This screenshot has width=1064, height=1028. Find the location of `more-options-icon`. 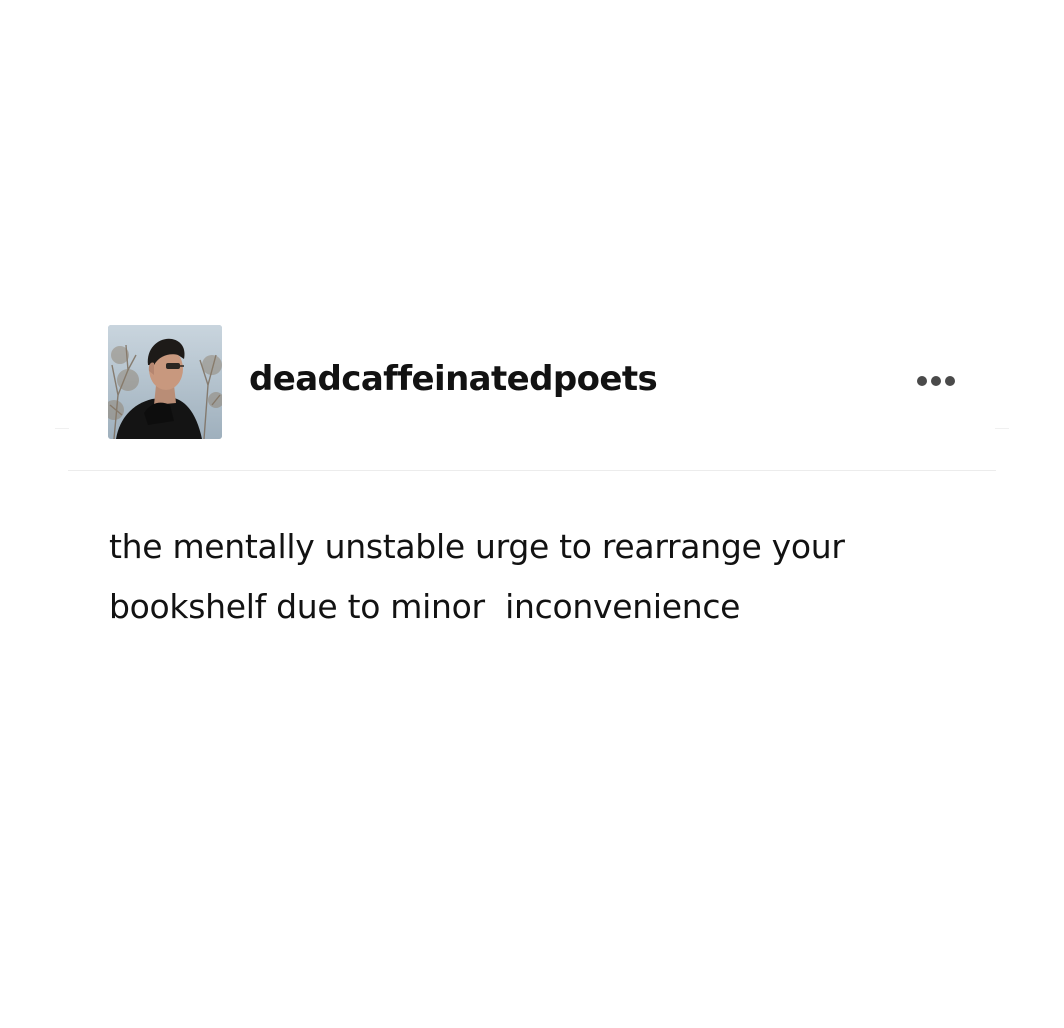

more-options-icon is located at coordinates (936, 381).